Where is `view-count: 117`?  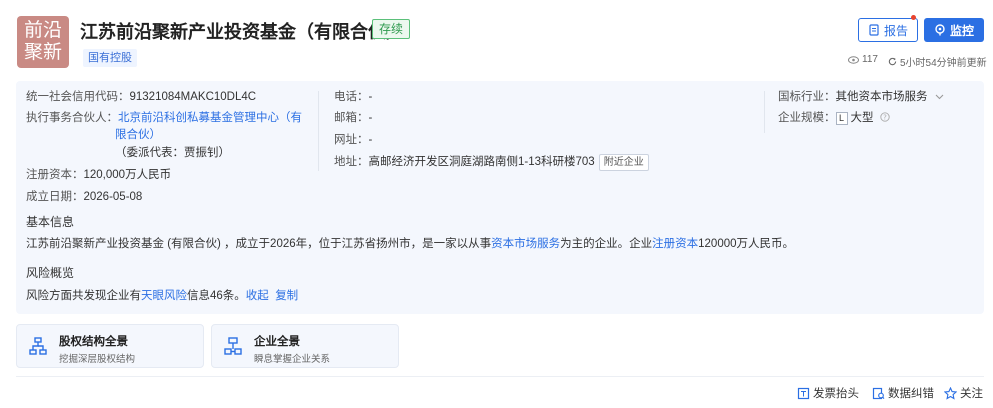 view-count: 117 is located at coordinates (863, 59).